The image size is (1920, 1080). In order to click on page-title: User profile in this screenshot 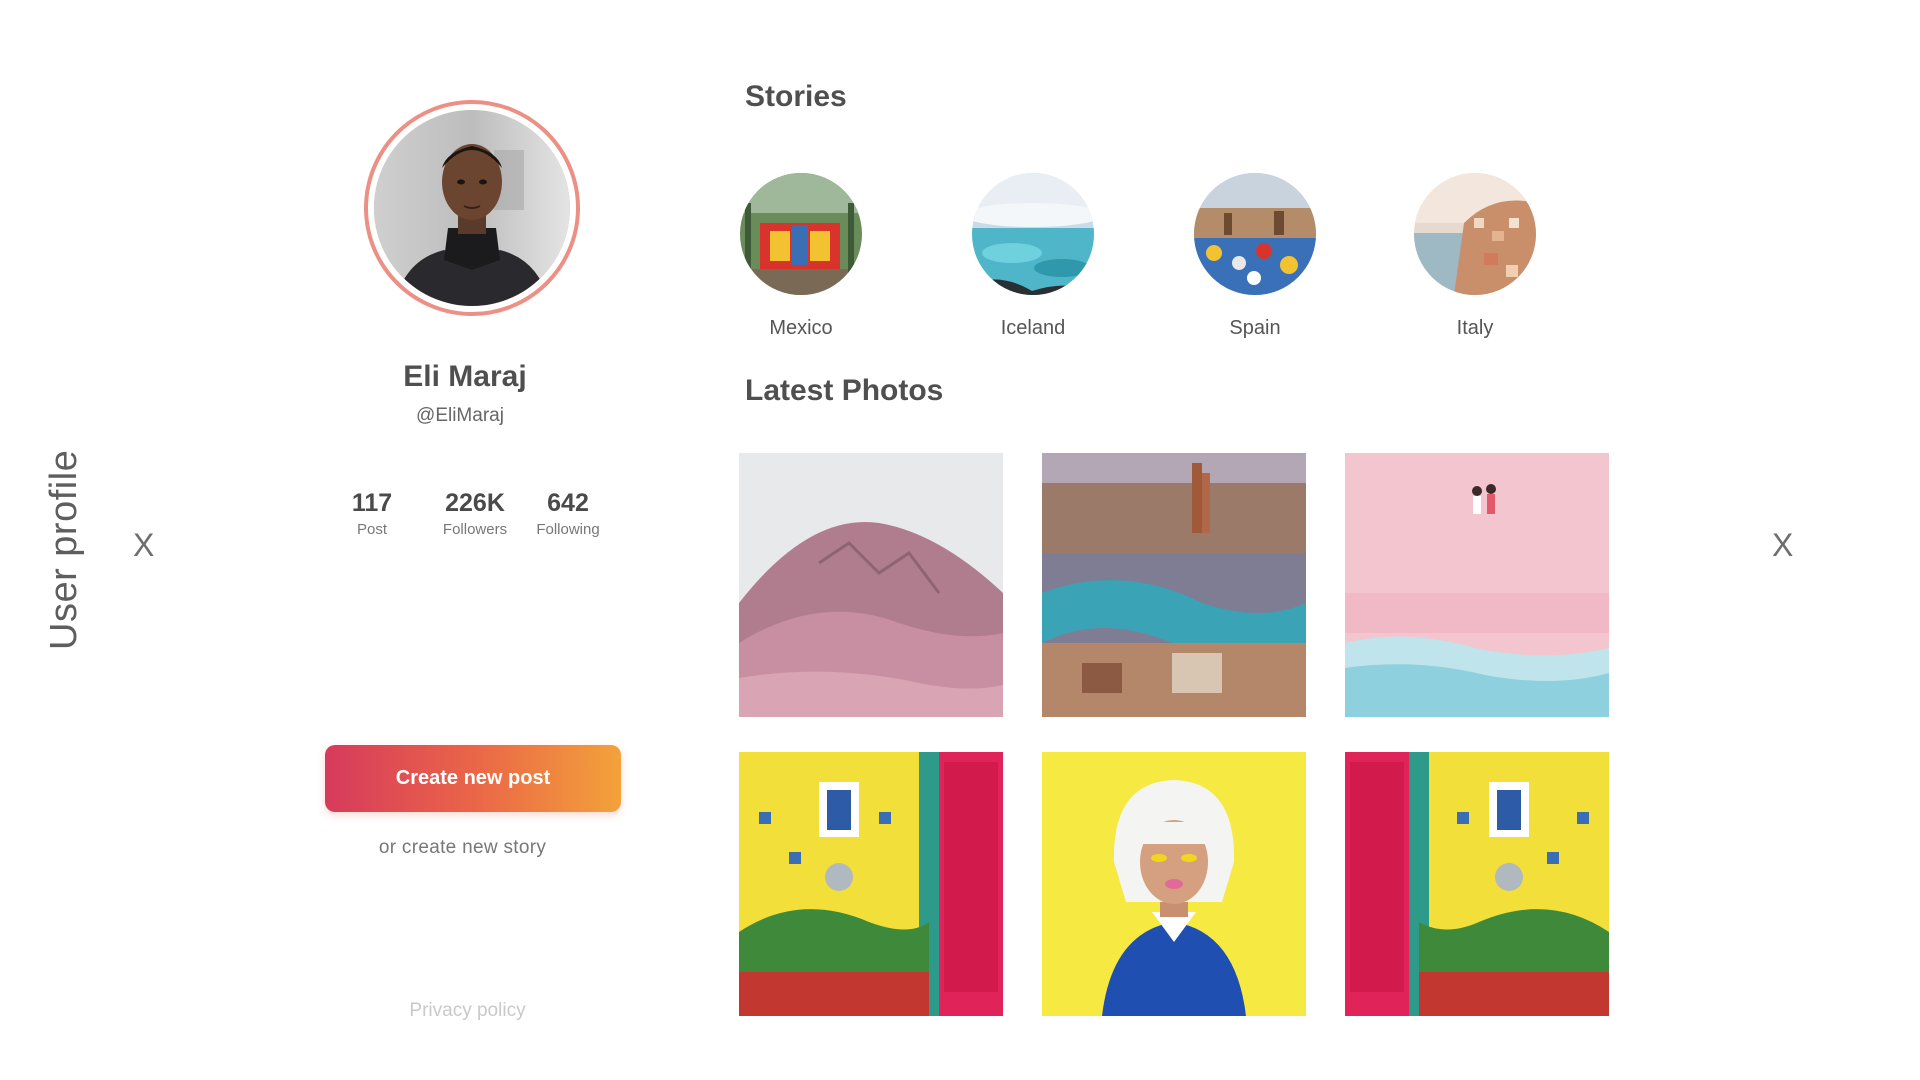, I will do `click(64, 549)`.